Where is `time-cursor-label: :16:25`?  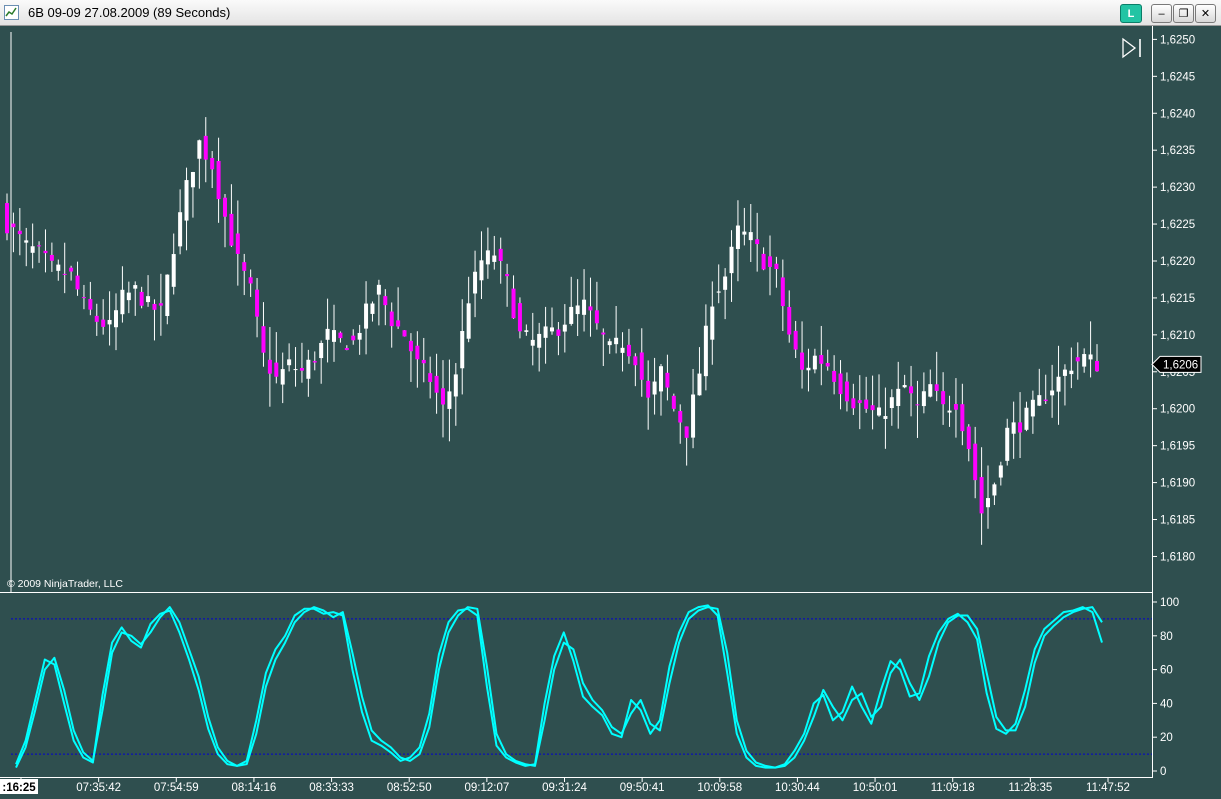
time-cursor-label: :16:25 is located at coordinates (19, 788).